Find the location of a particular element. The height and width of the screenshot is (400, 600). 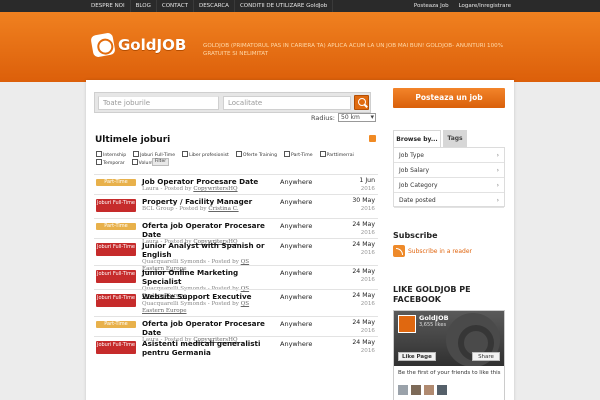

logo-text: GoldJOB is located at coordinates (152, 45).